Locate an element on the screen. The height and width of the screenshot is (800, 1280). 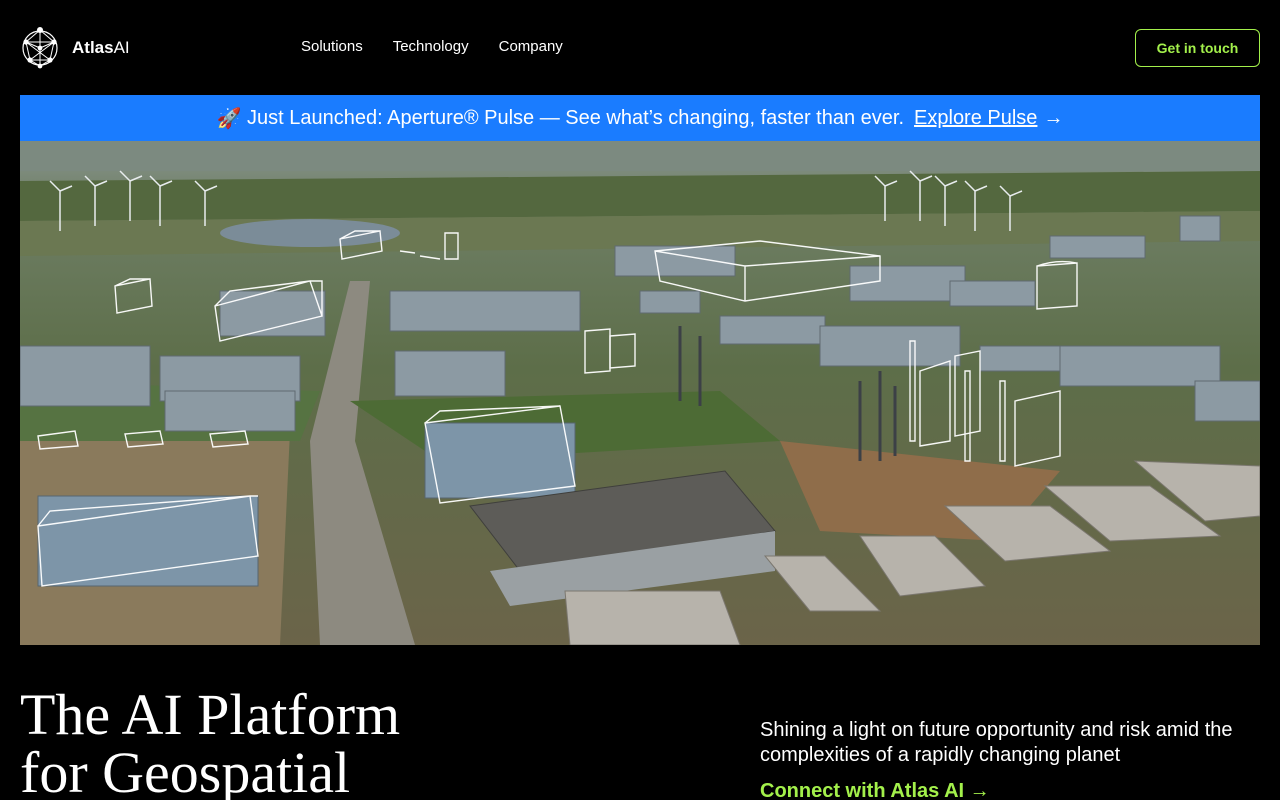
network-globe-icon is located at coordinates (40, 48).